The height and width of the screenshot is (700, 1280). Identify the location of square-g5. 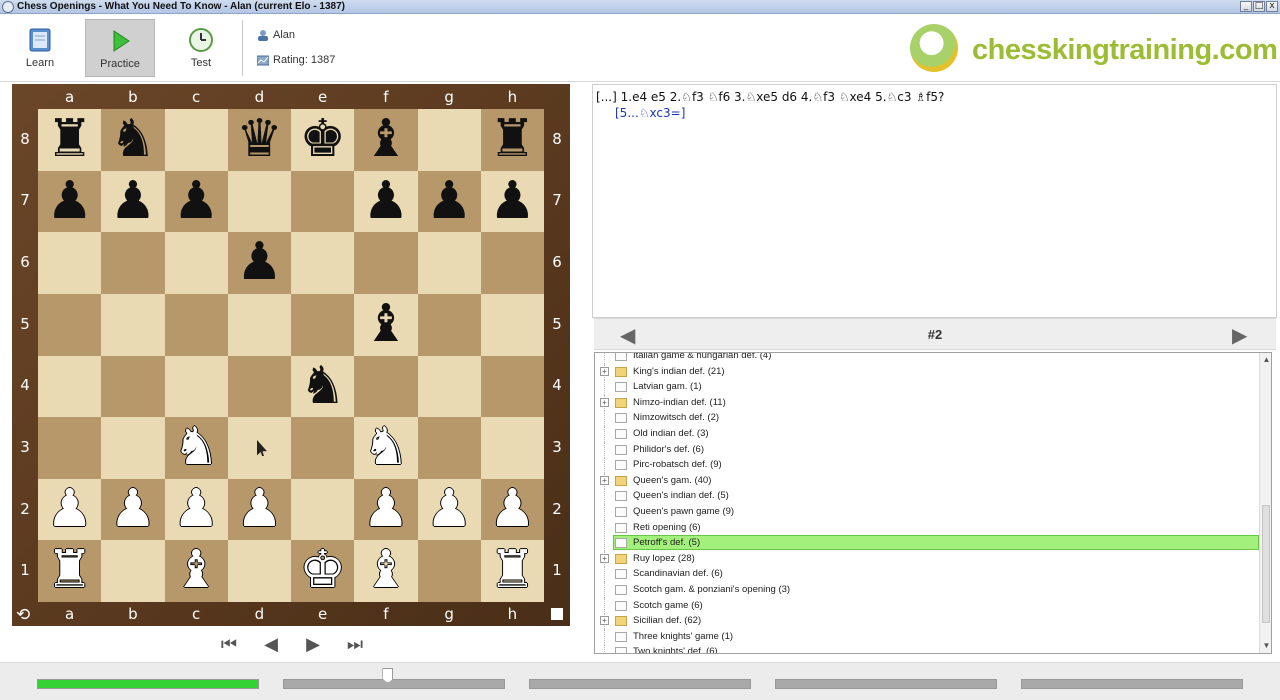
(449, 324).